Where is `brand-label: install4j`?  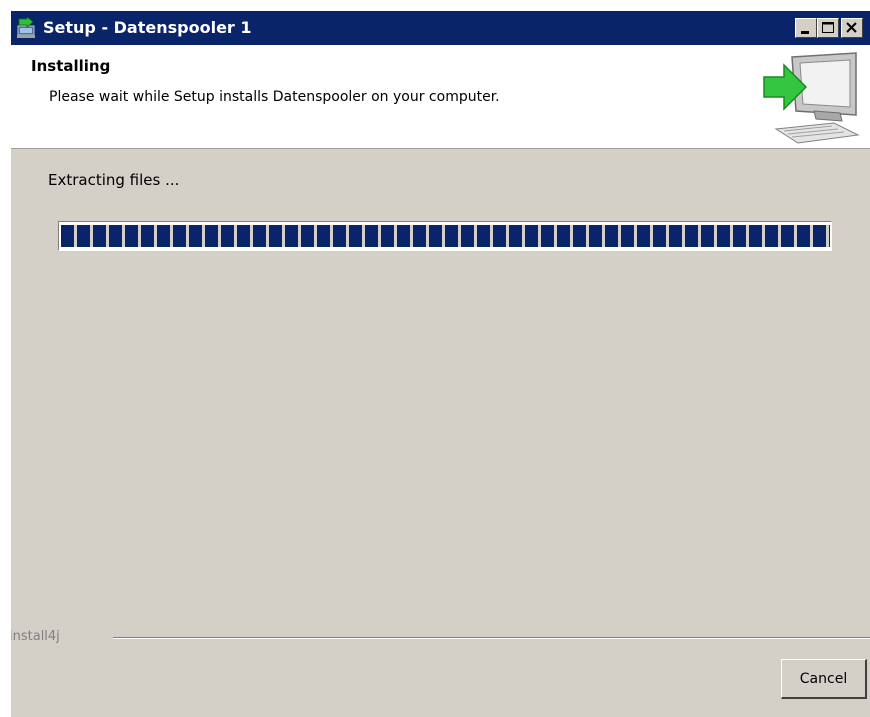 brand-label: install4j is located at coordinates (35, 636).